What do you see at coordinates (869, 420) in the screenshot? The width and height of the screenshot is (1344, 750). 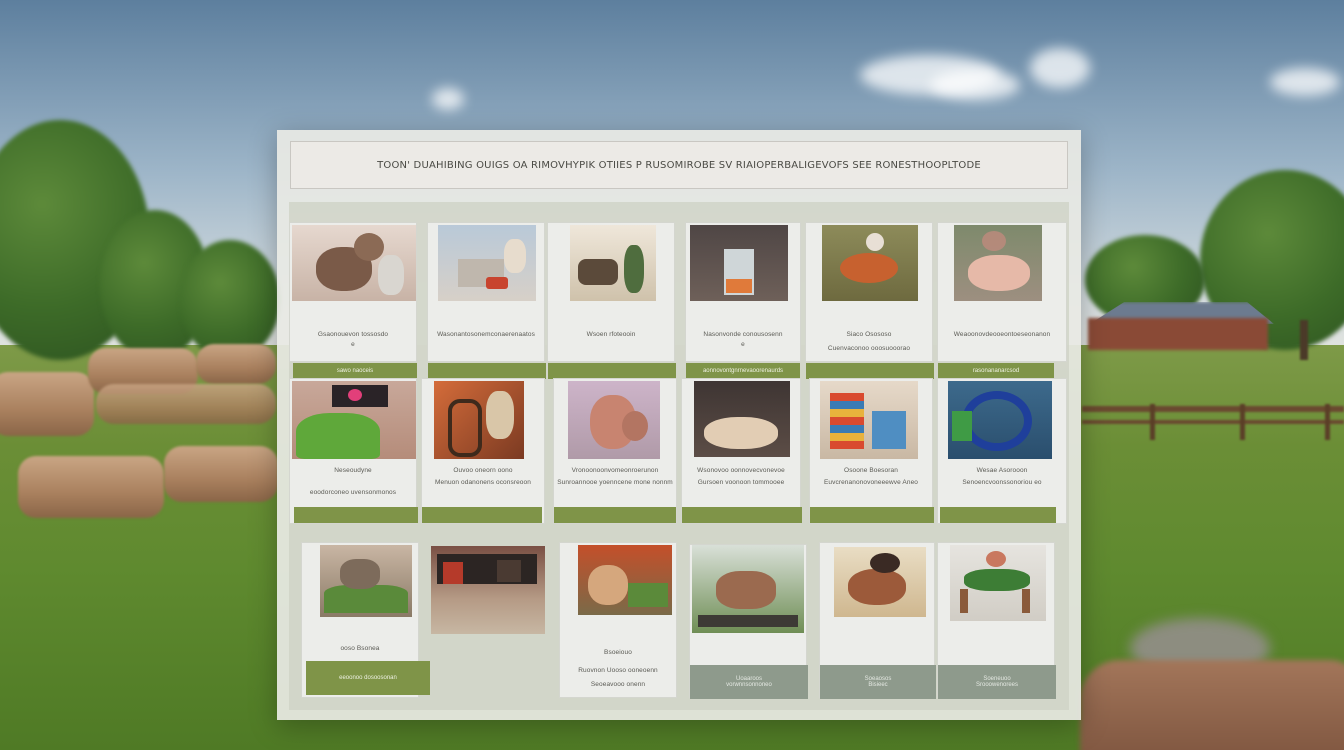 I see `thumbnail-colorful-shelf` at bounding box center [869, 420].